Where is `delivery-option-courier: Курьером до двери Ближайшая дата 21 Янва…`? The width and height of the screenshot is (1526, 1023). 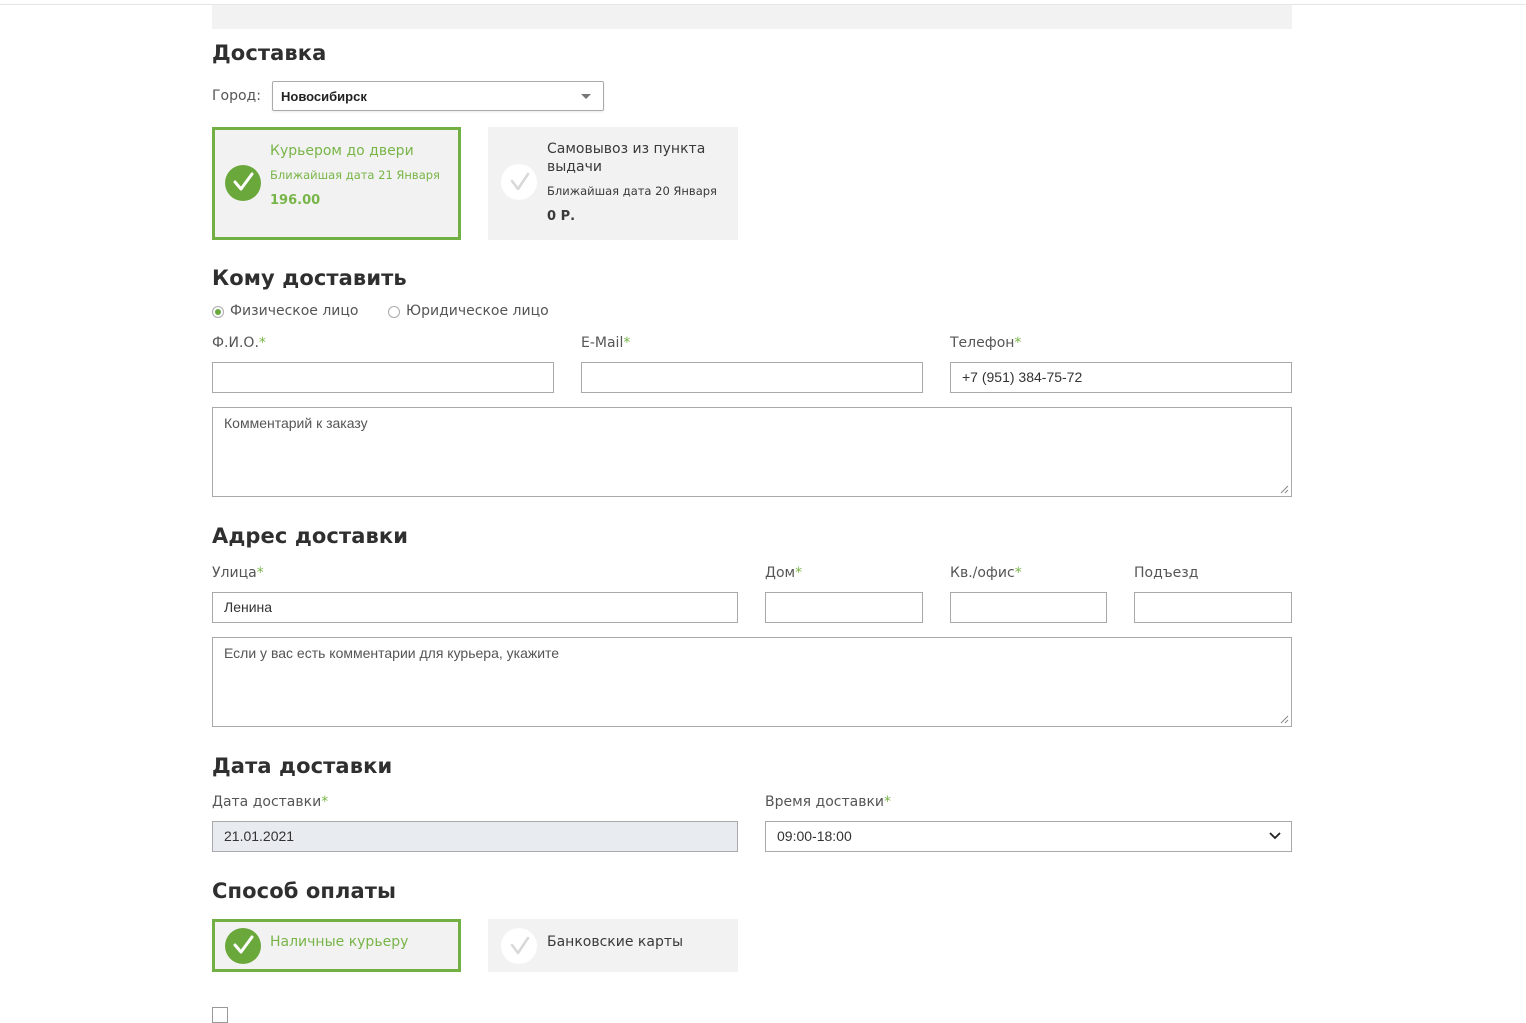 delivery-option-courier: Курьером до двери Ближайшая дата 21 Янва… is located at coordinates (336, 183).